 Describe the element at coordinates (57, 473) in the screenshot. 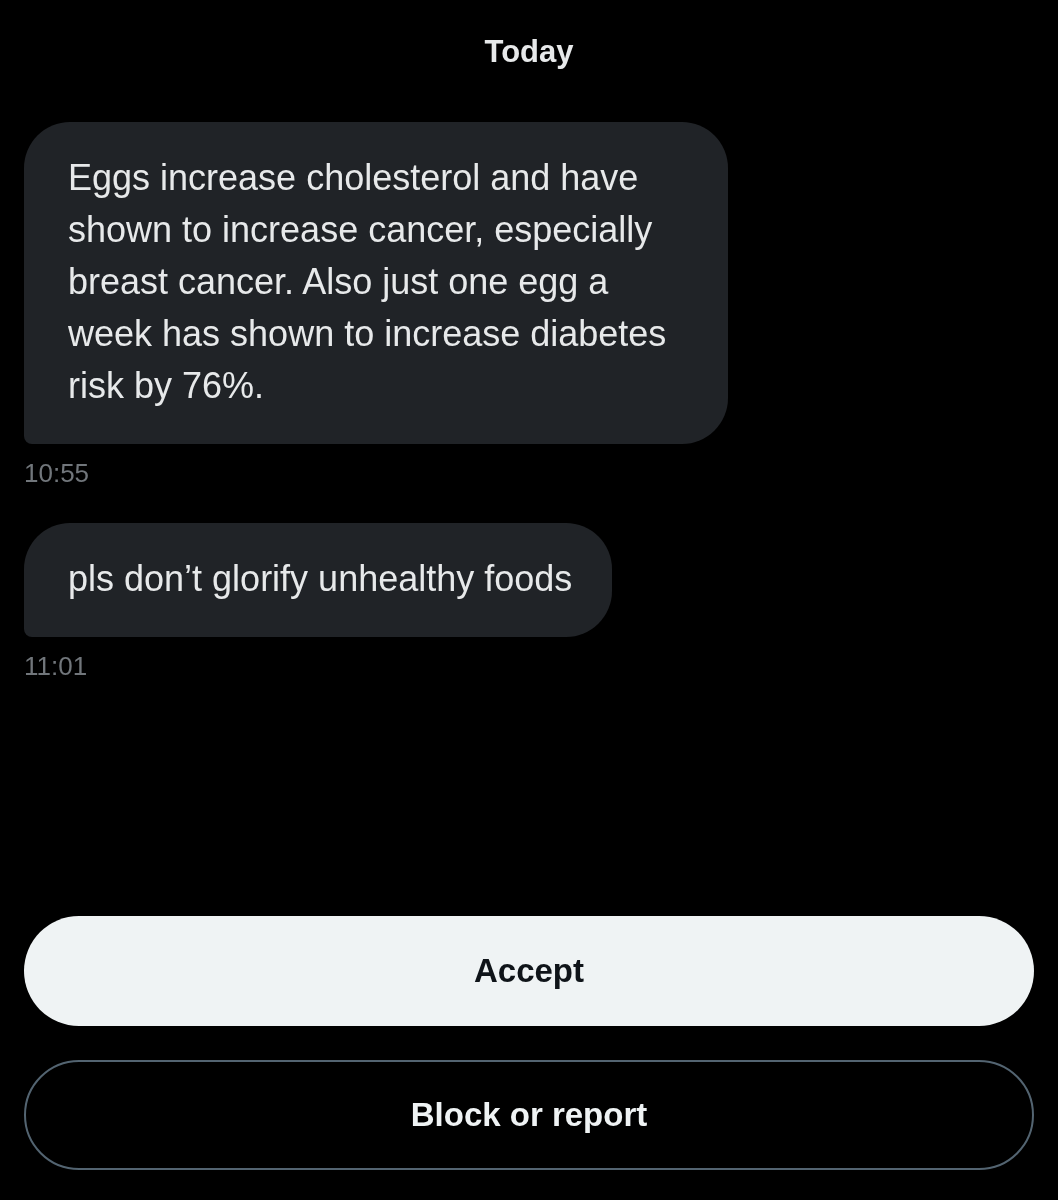

I see `message-time: 10:55` at that location.